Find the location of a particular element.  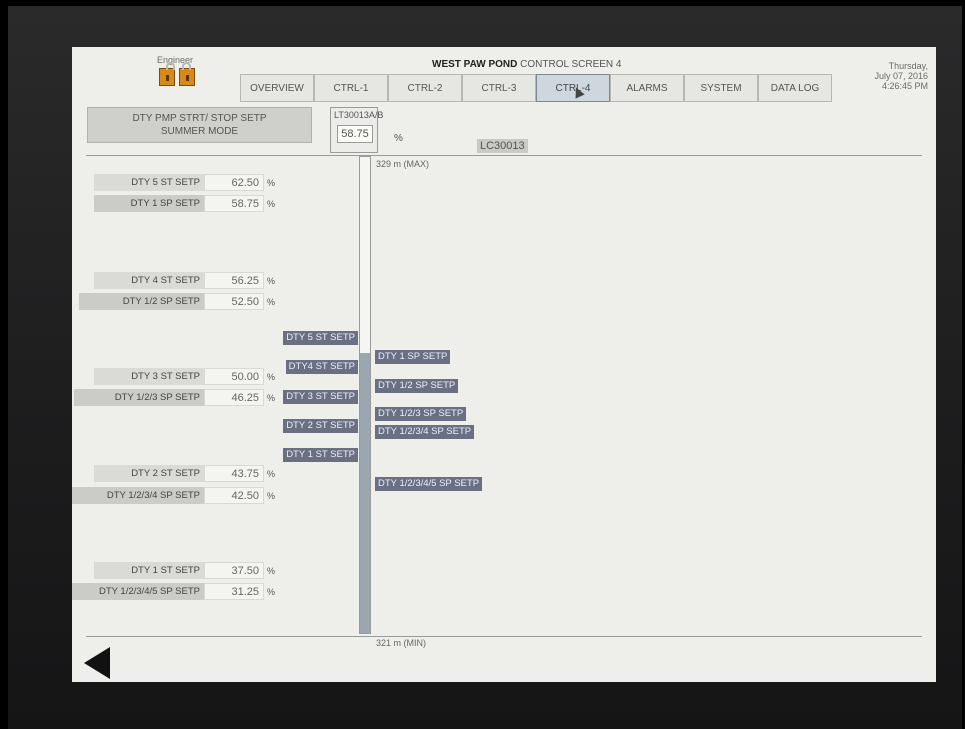

back-arrow-icon is located at coordinates (97, 663).